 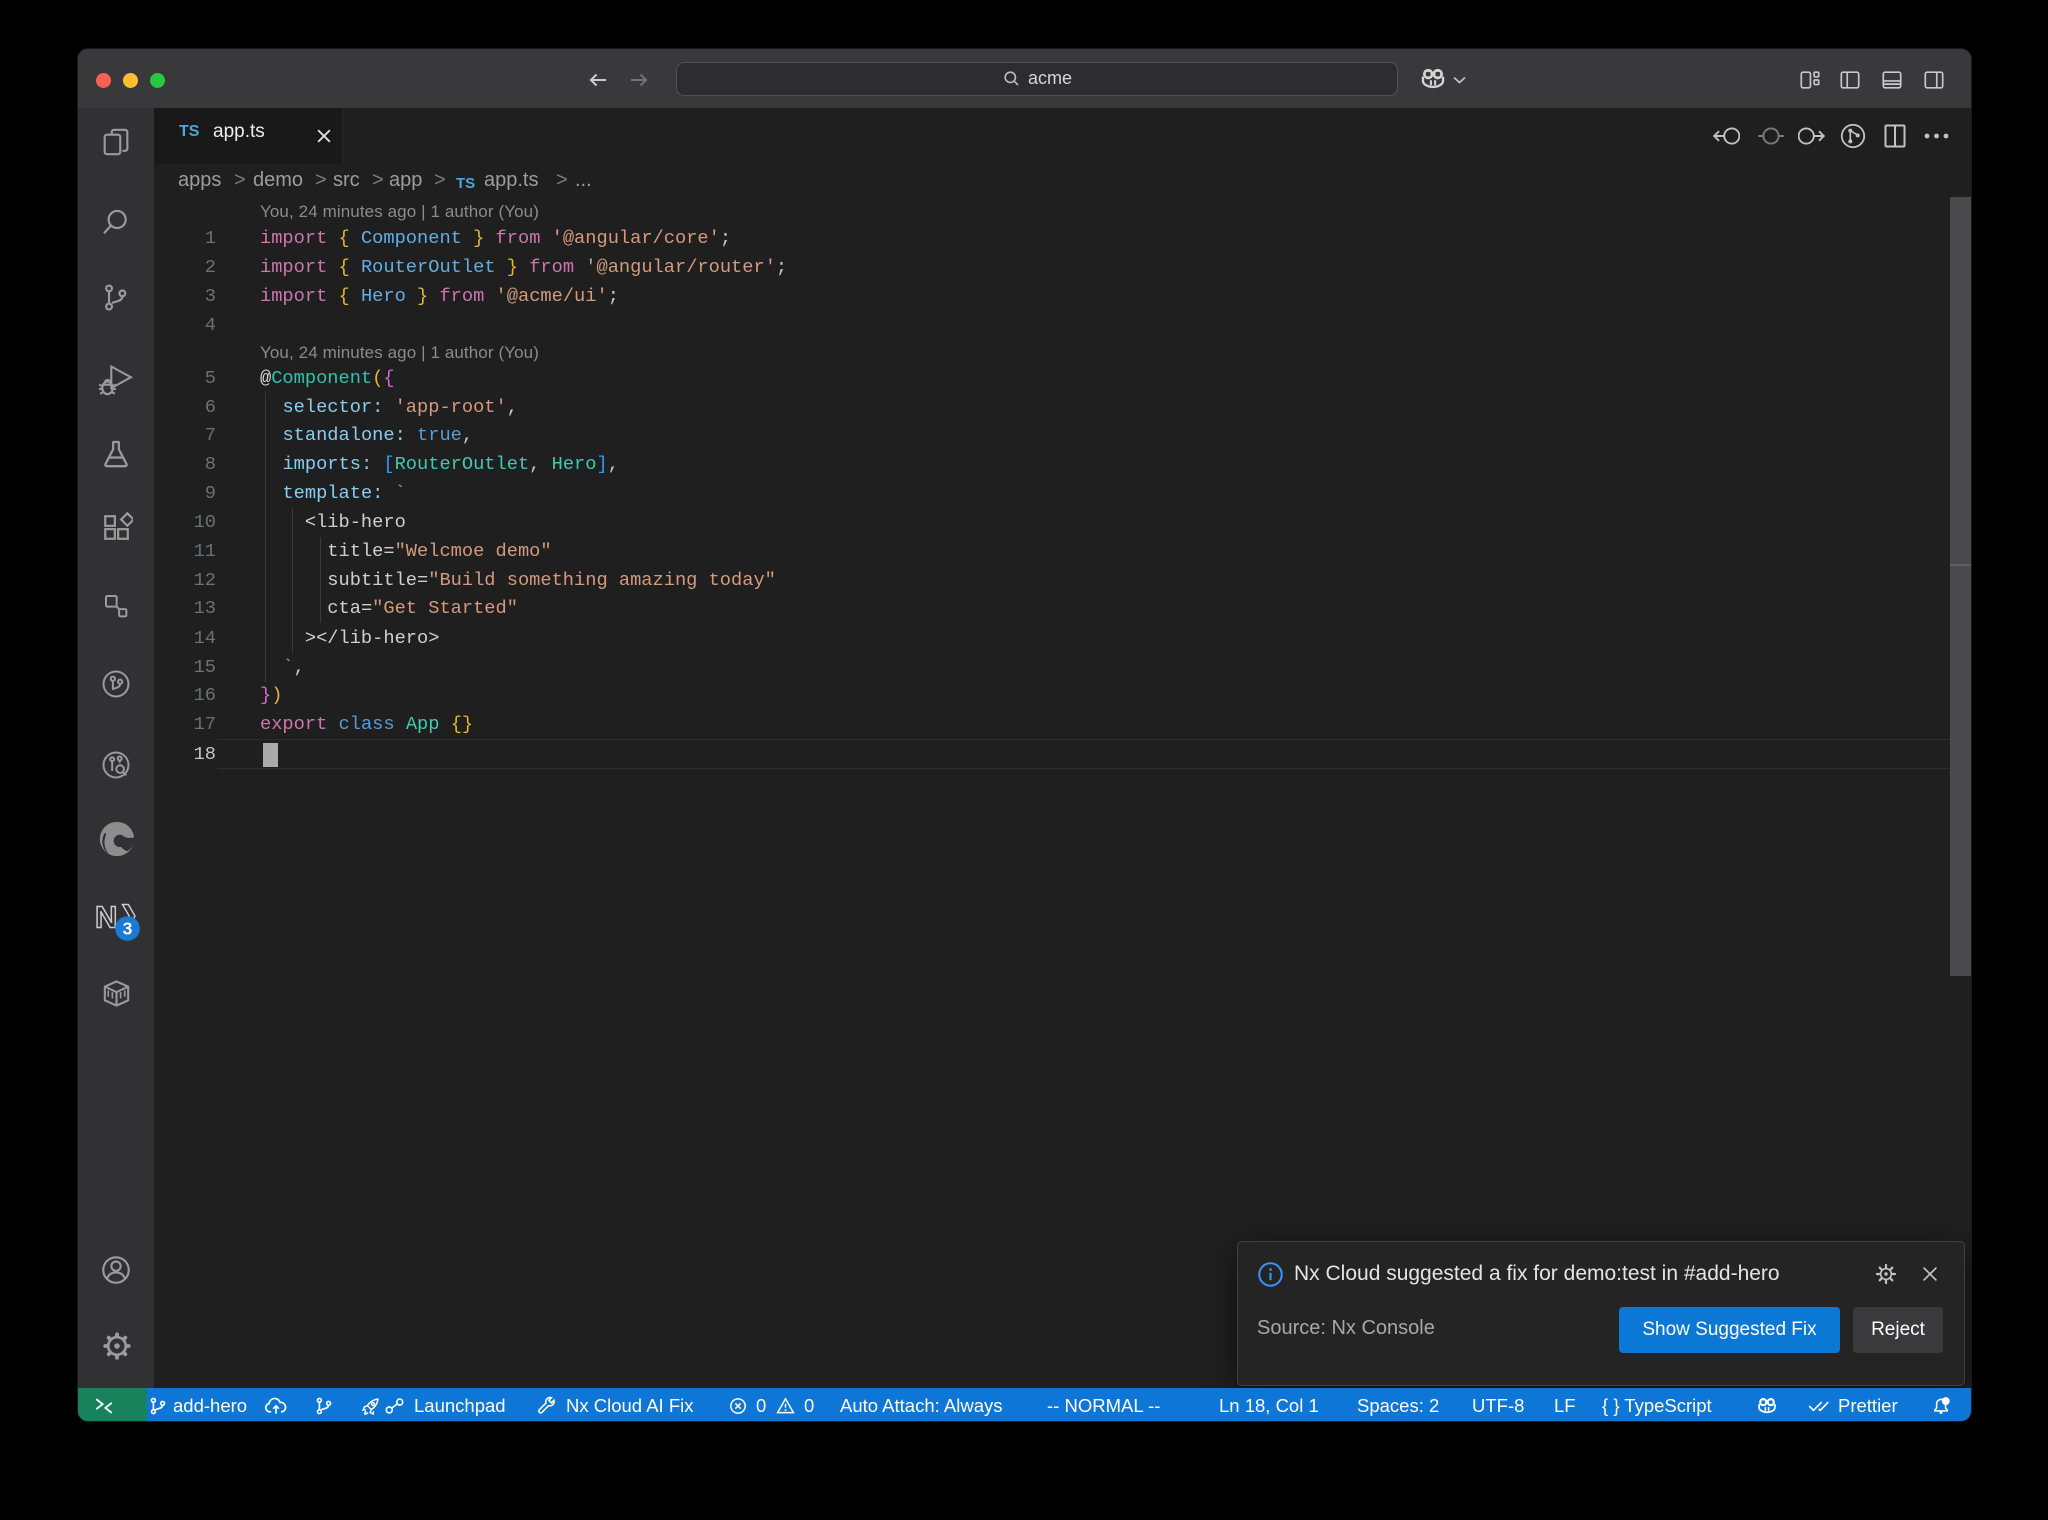 I want to click on svg-text: N, so click(x=106, y=918).